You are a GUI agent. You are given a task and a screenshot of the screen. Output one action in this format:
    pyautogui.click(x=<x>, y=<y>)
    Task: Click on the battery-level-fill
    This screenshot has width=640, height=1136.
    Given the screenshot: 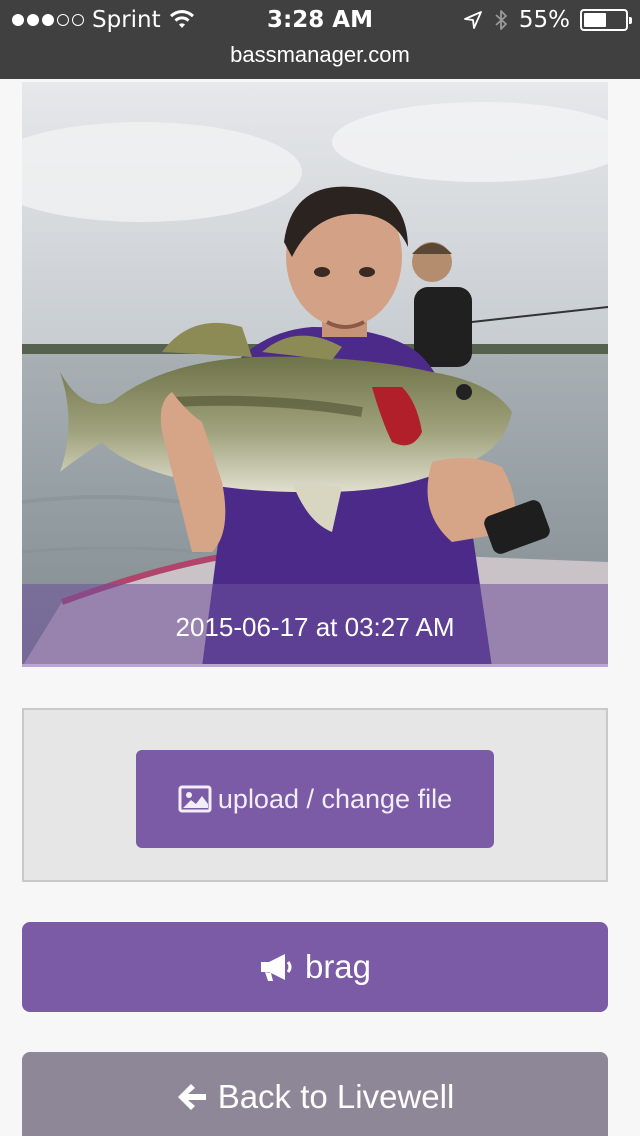 What is the action you would take?
    pyautogui.click(x=595, y=20)
    